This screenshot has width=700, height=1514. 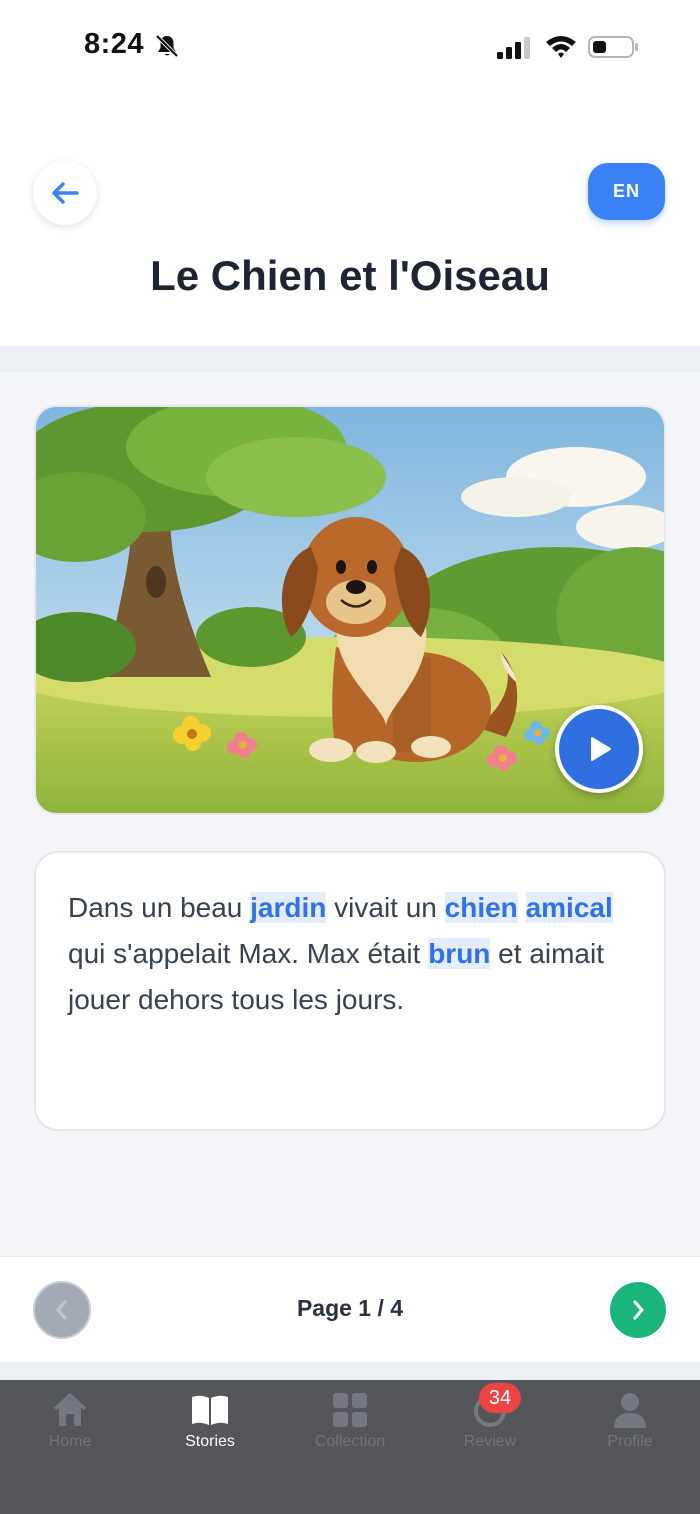 What do you see at coordinates (70, 1409) in the screenshot?
I see `home-icon` at bounding box center [70, 1409].